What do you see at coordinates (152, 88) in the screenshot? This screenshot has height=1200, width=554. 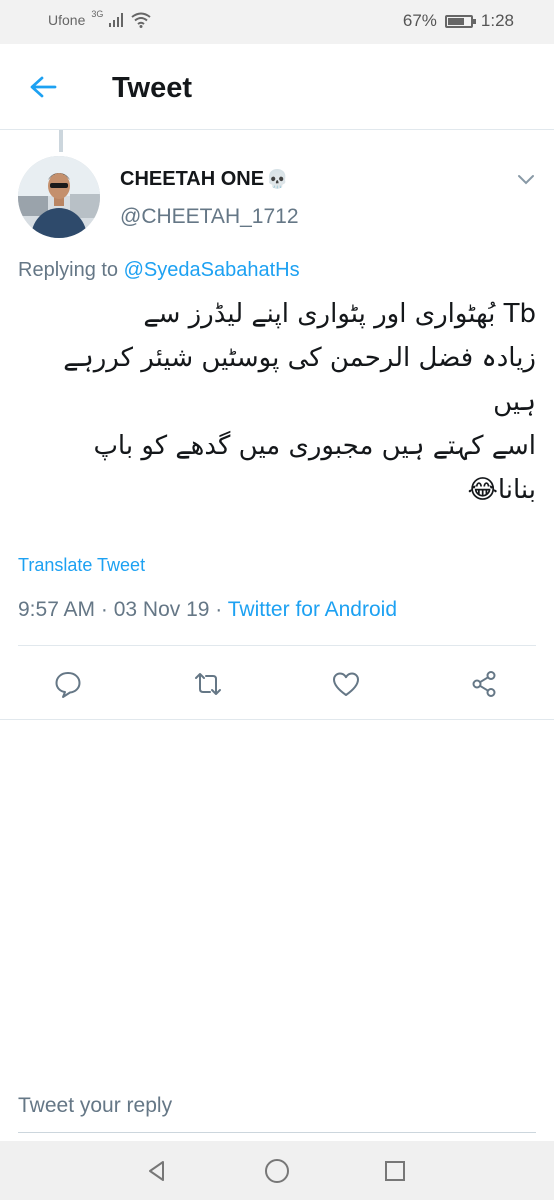 I see `page-title: Tweet` at bounding box center [152, 88].